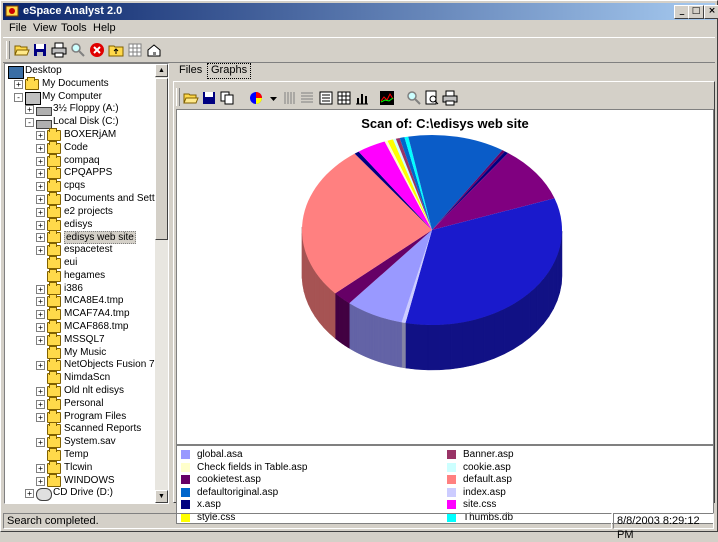 This screenshot has width=718, height=542. Describe the element at coordinates (326, 98) in the screenshot. I see `legend-icon` at that location.